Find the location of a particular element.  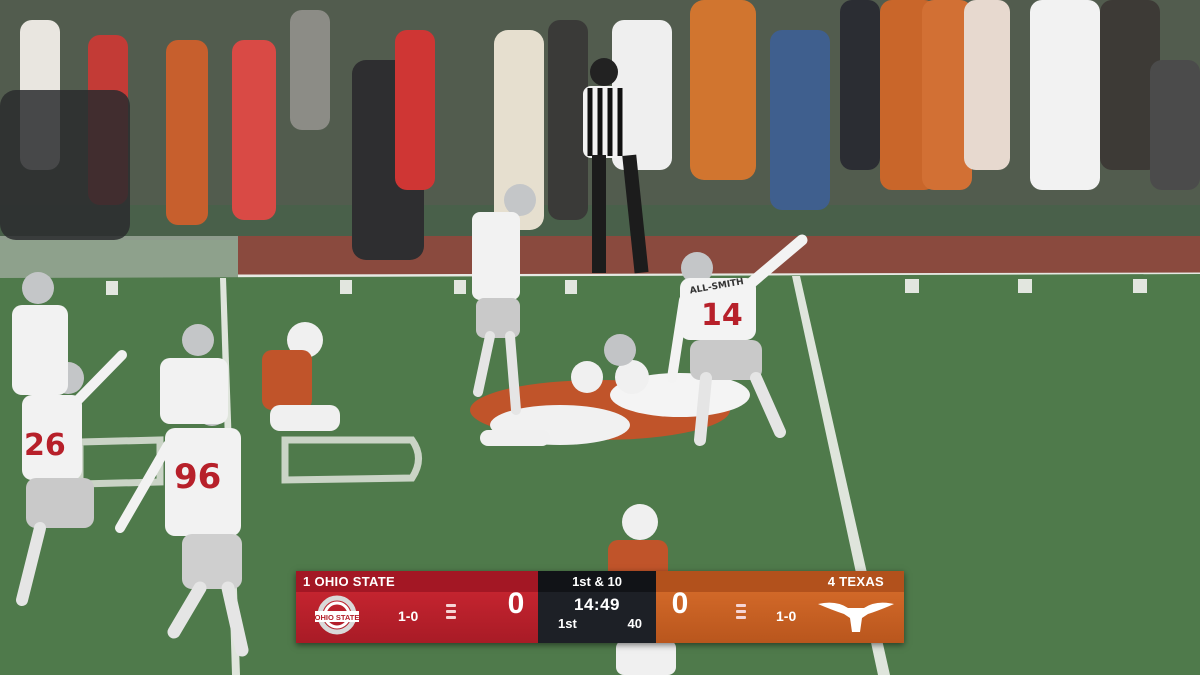

home-score: 0 is located at coordinates (680, 603).